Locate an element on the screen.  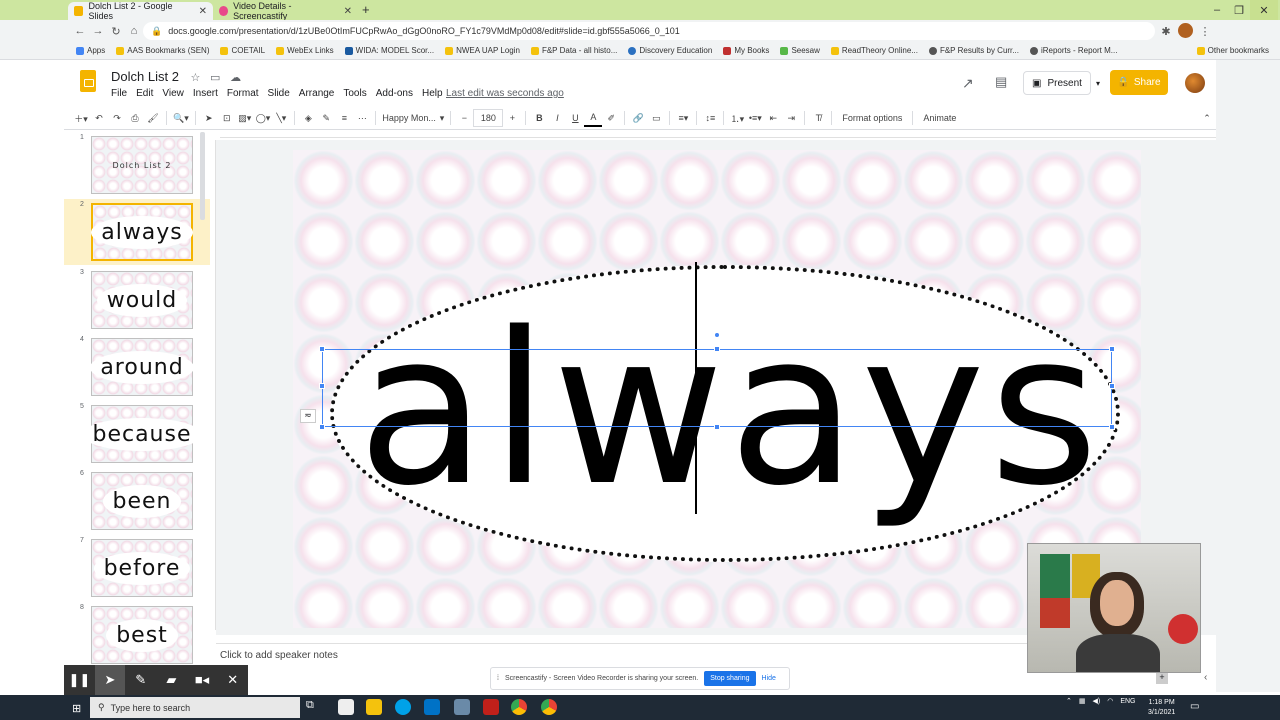
chevron-up-icon: ⌃ is located at coordinates (1069, 701).